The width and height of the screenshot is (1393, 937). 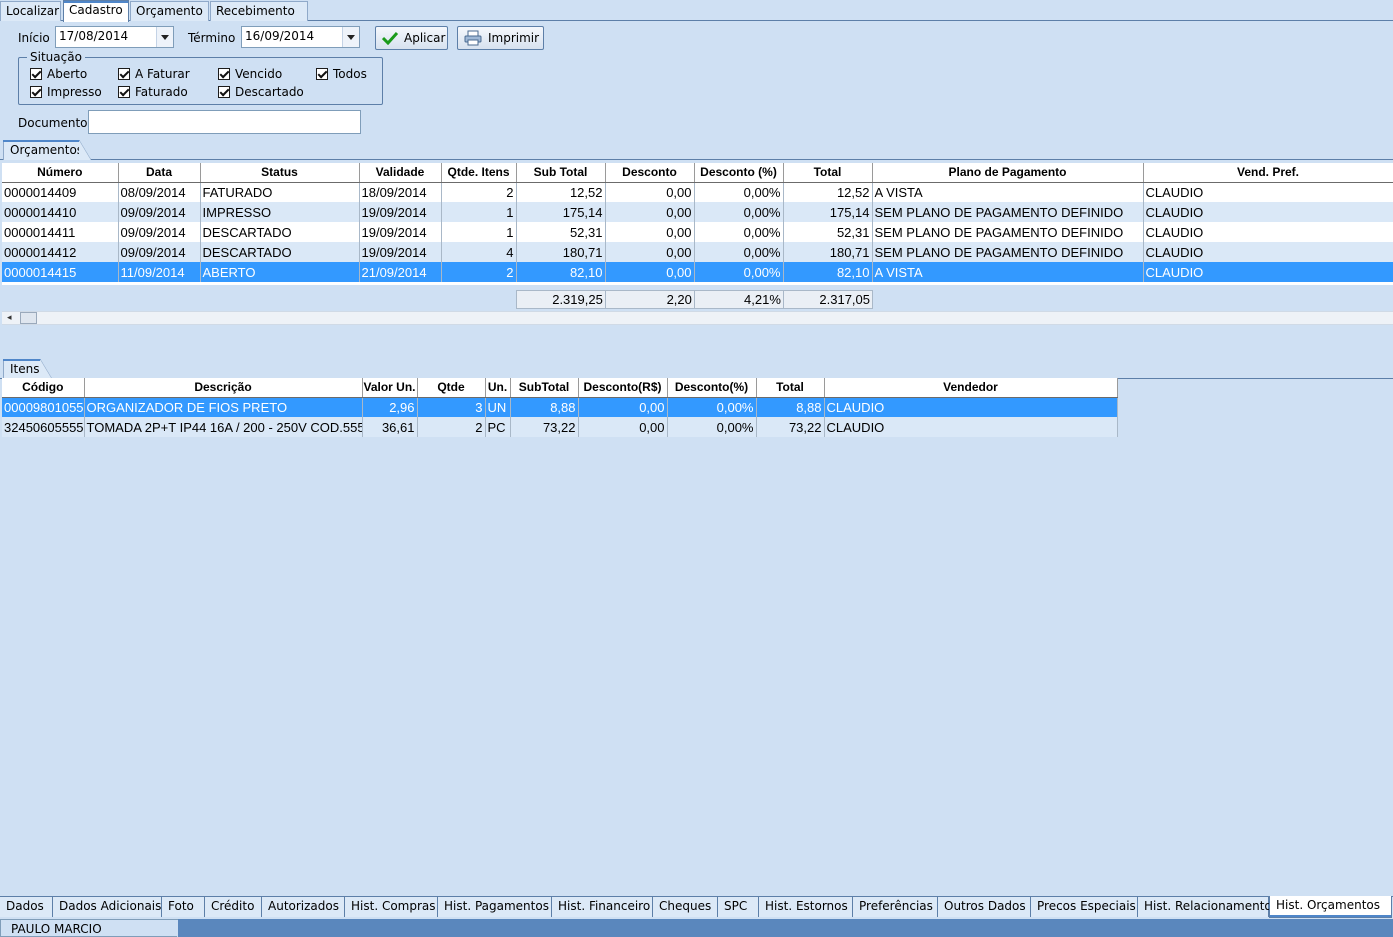 I want to click on table-cell: 3, so click(x=451, y=407).